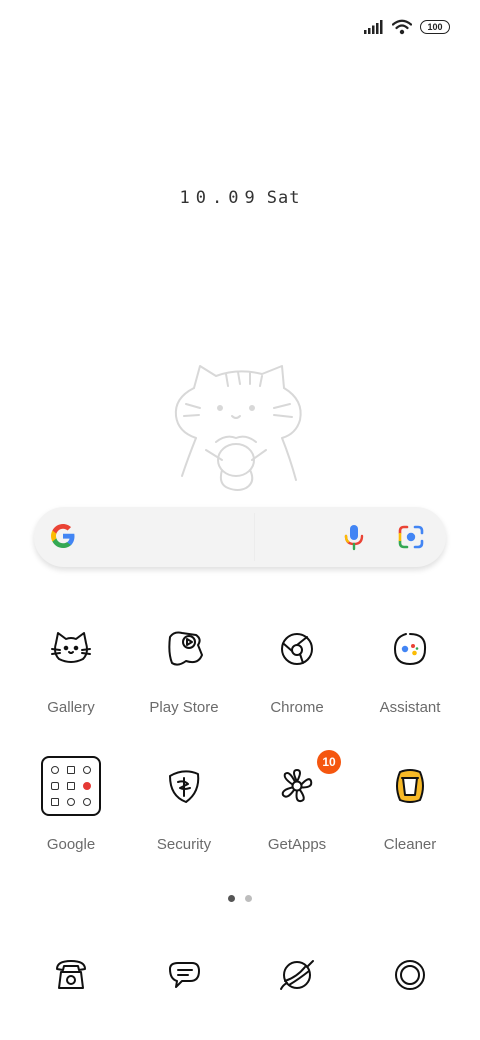 This screenshot has width=480, height=1040. What do you see at coordinates (184, 707) in the screenshot?
I see `app-label: Play Store` at bounding box center [184, 707].